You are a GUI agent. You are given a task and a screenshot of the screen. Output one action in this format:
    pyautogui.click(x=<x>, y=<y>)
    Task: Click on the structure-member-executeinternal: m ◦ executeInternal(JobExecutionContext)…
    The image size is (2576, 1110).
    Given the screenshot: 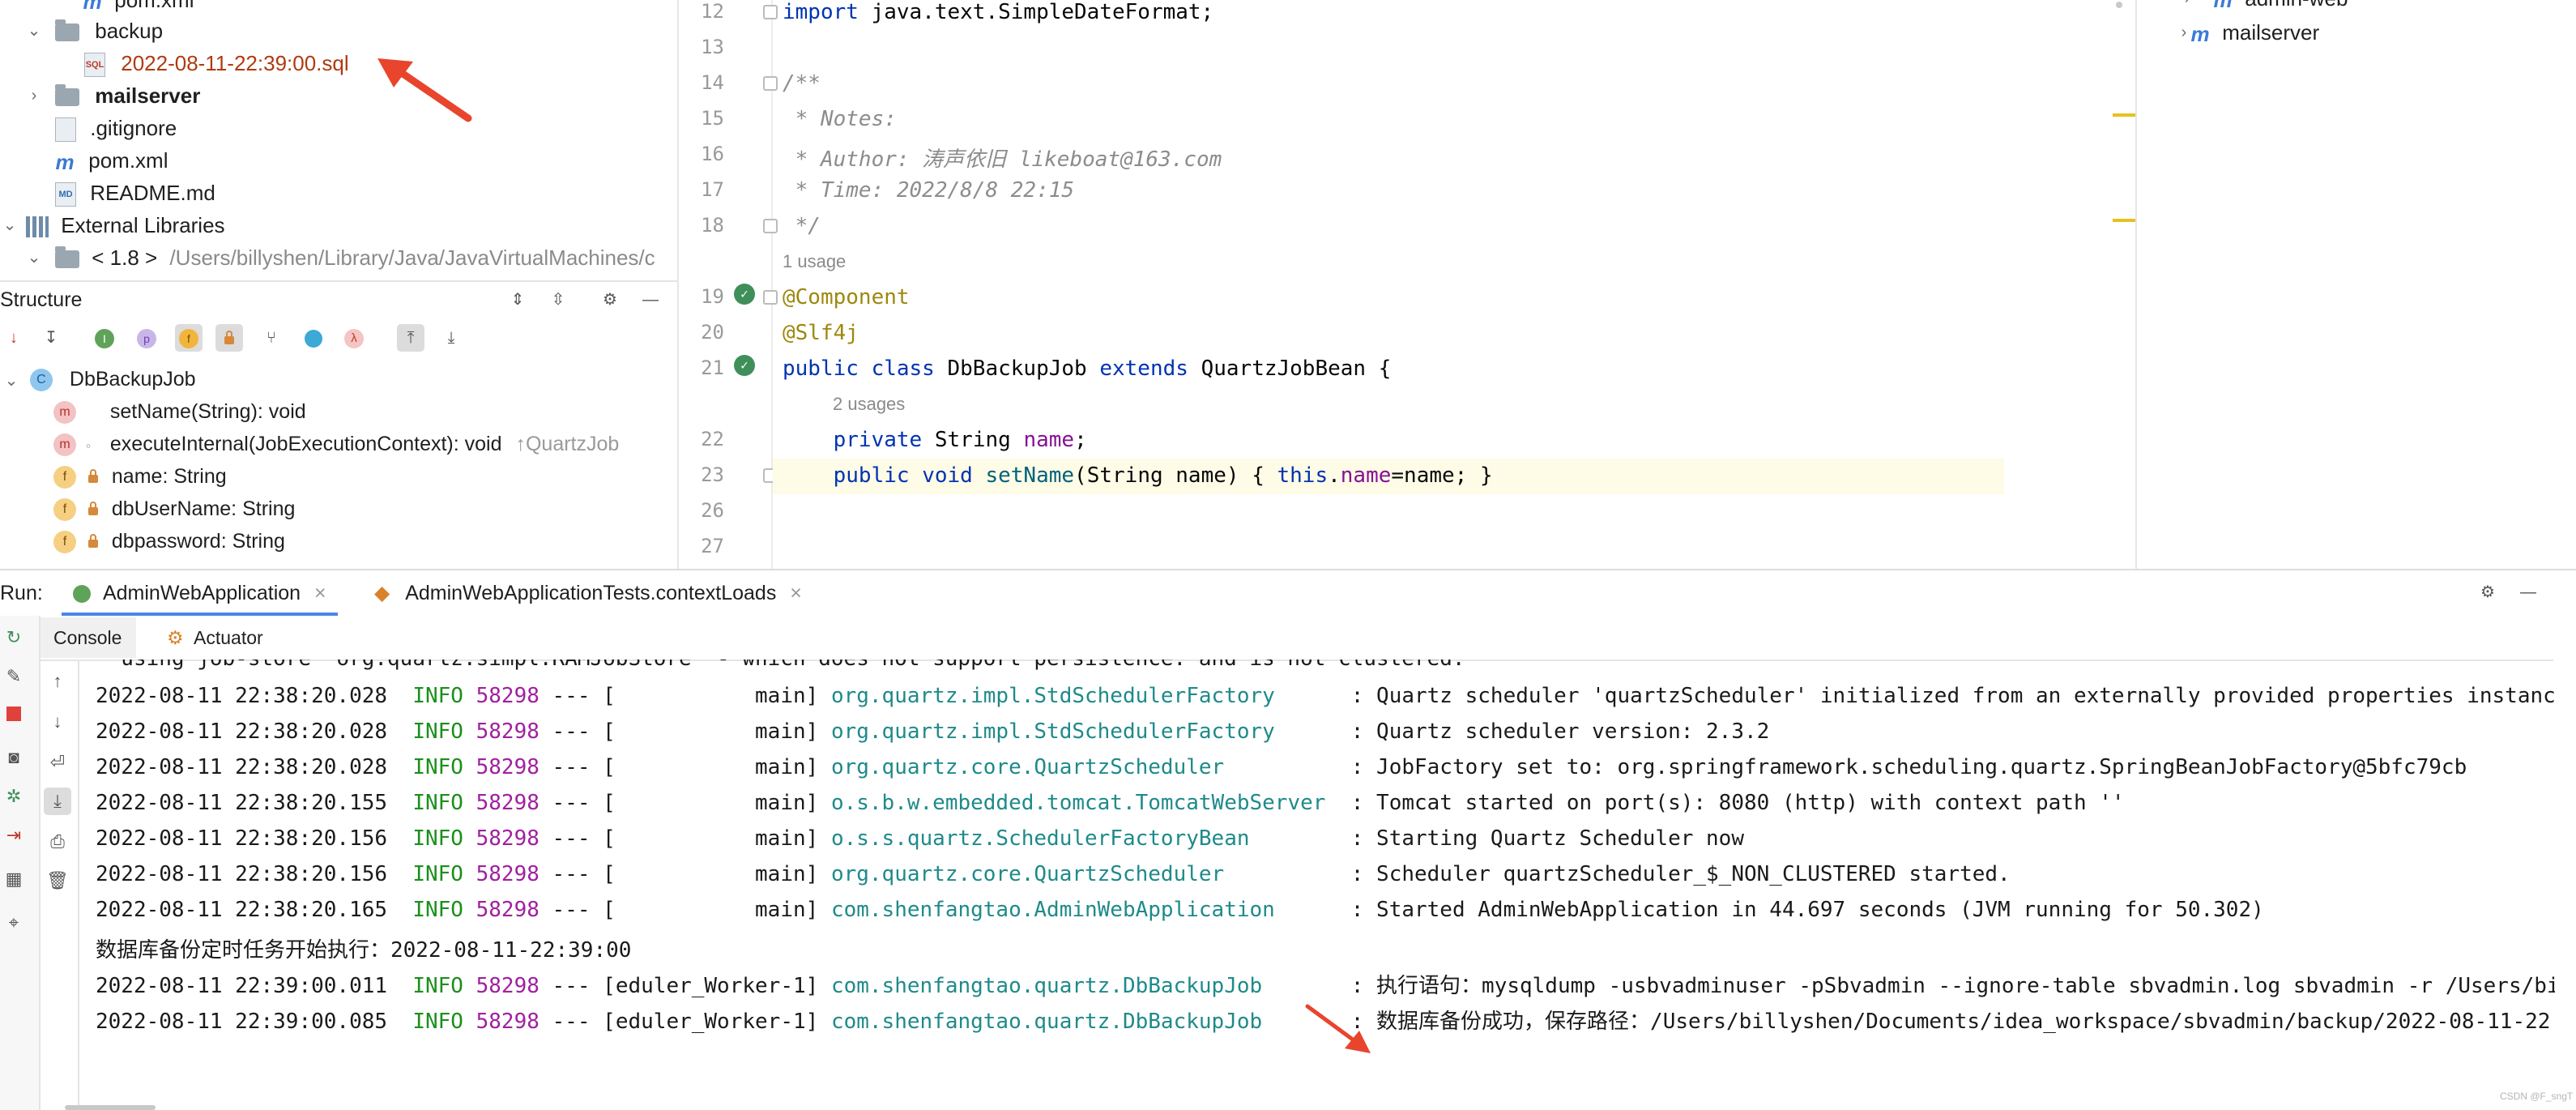 What is the action you would take?
    pyautogui.click(x=336, y=444)
    